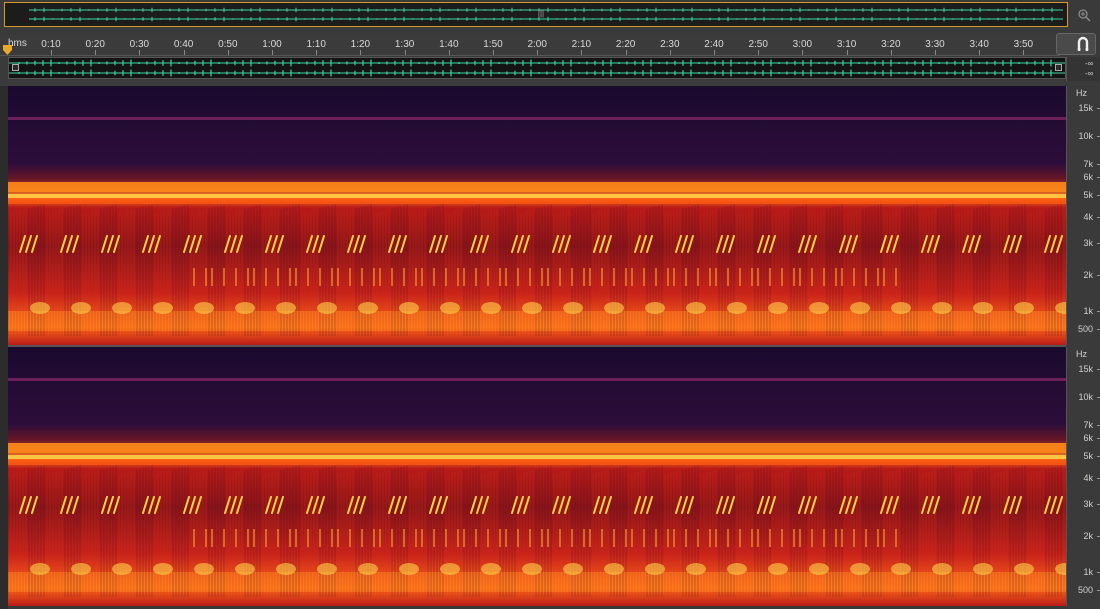  Describe the element at coordinates (1083, 43) in the screenshot. I see `magnet-icon` at that location.